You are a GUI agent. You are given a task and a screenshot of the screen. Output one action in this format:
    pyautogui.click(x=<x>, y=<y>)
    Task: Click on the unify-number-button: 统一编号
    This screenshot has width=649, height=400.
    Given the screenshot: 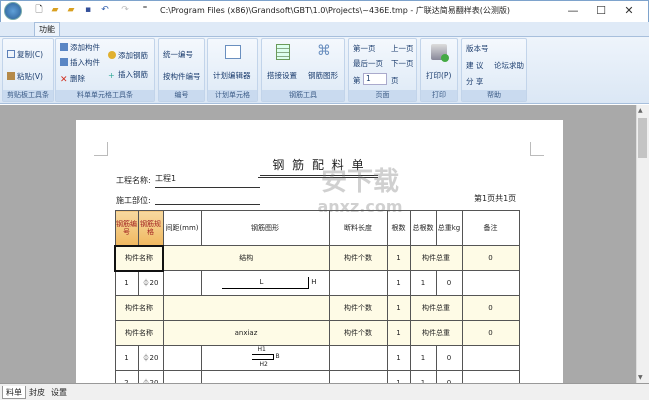 What is the action you would take?
    pyautogui.click(x=178, y=54)
    